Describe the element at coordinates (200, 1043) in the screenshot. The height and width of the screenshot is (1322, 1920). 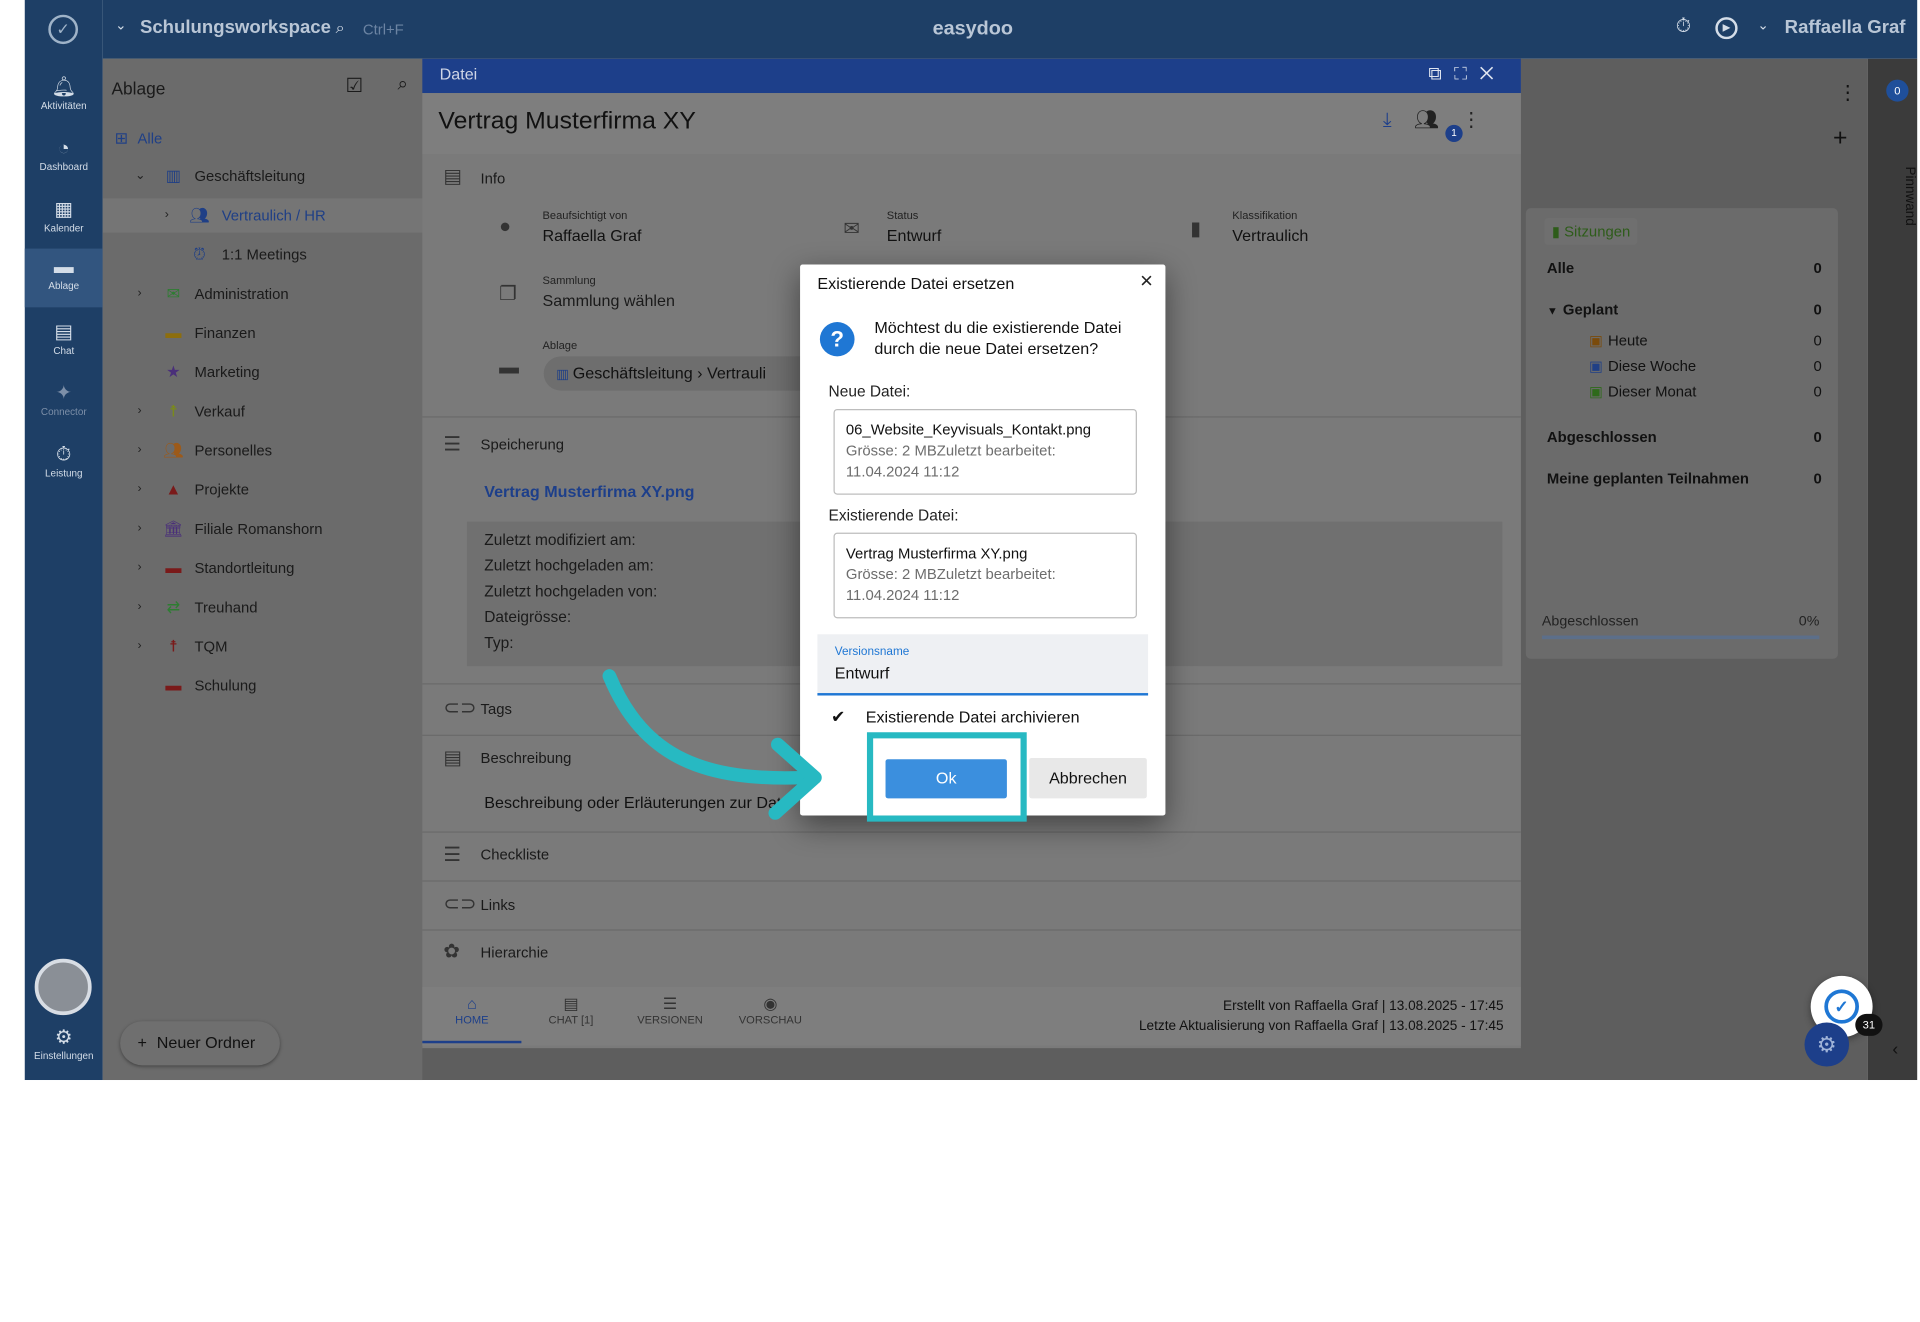
I see `new-folder-button: + Neuer Ordner` at that location.